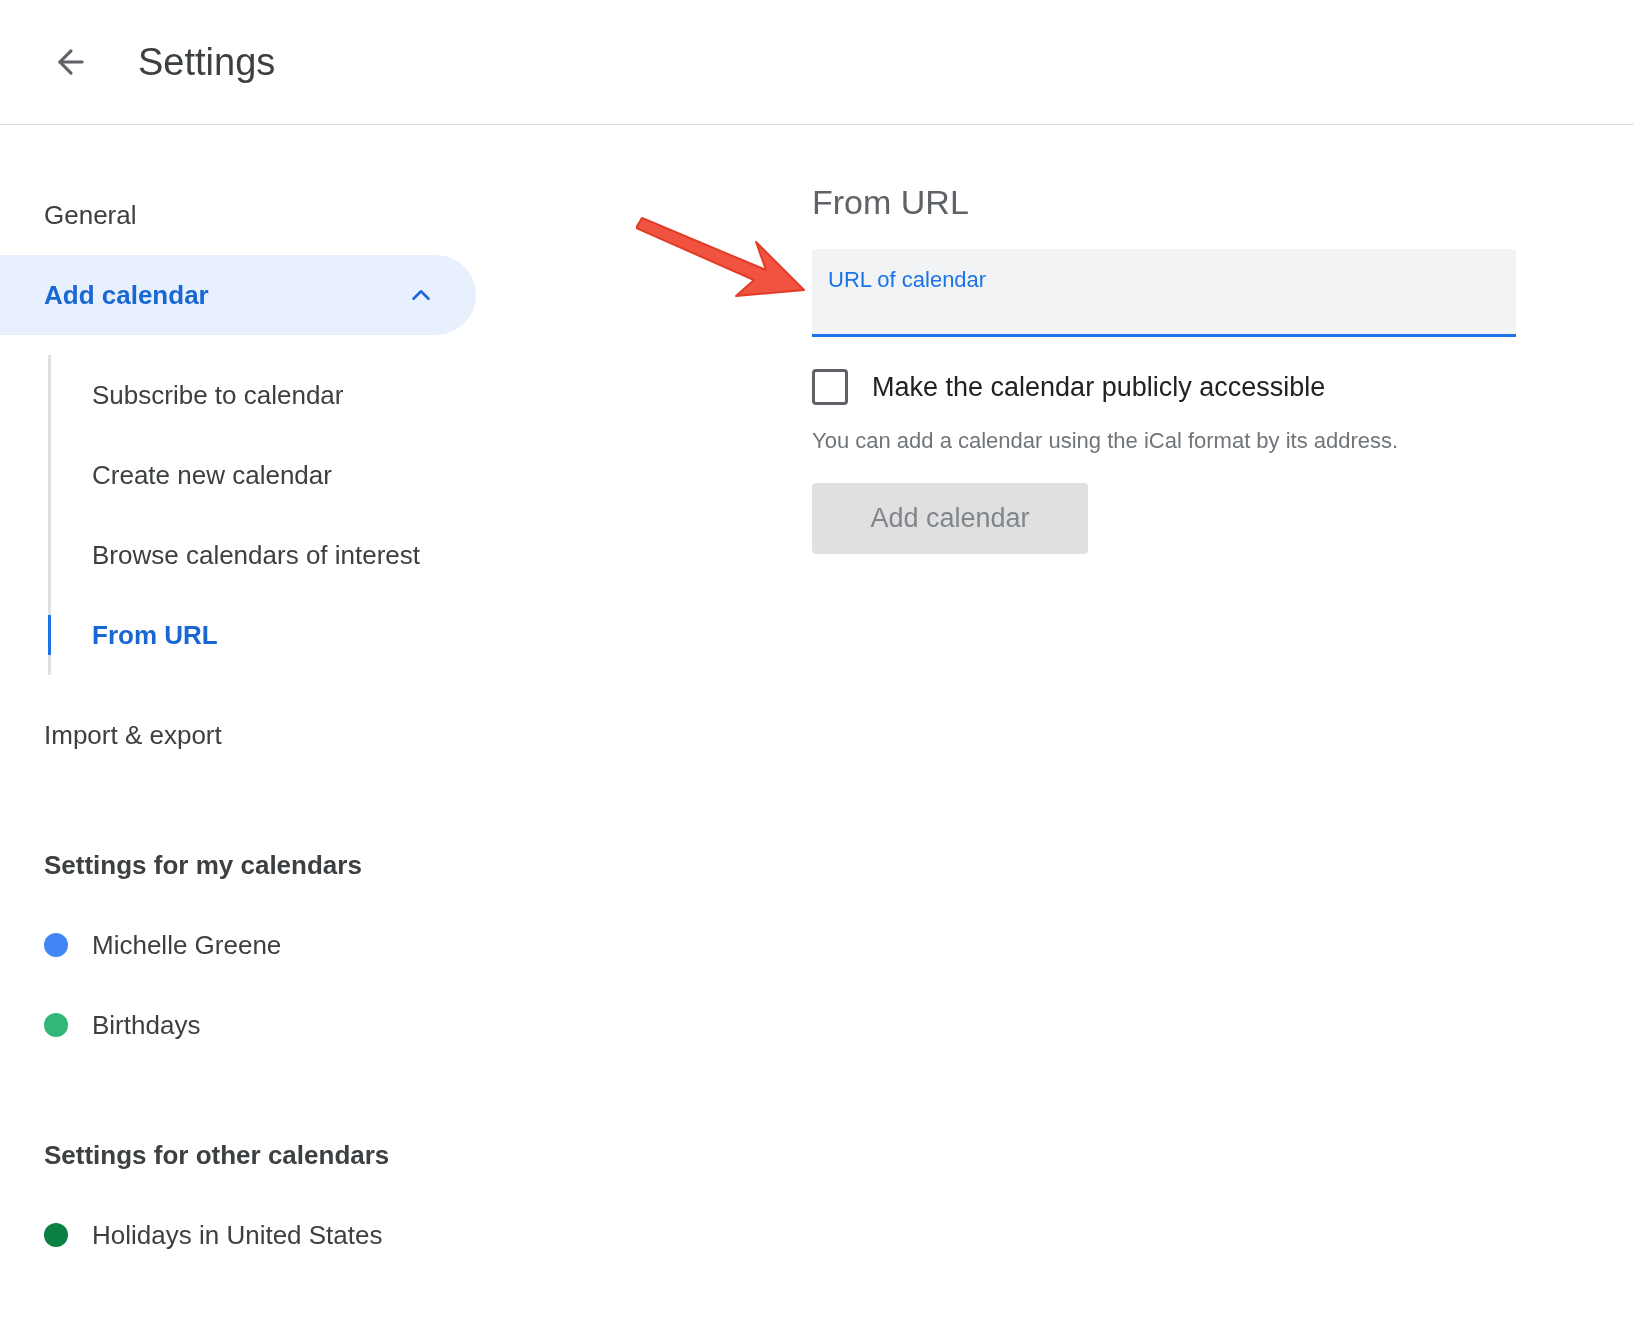  I want to click on calendar-name: Michelle Greene, so click(187, 945).